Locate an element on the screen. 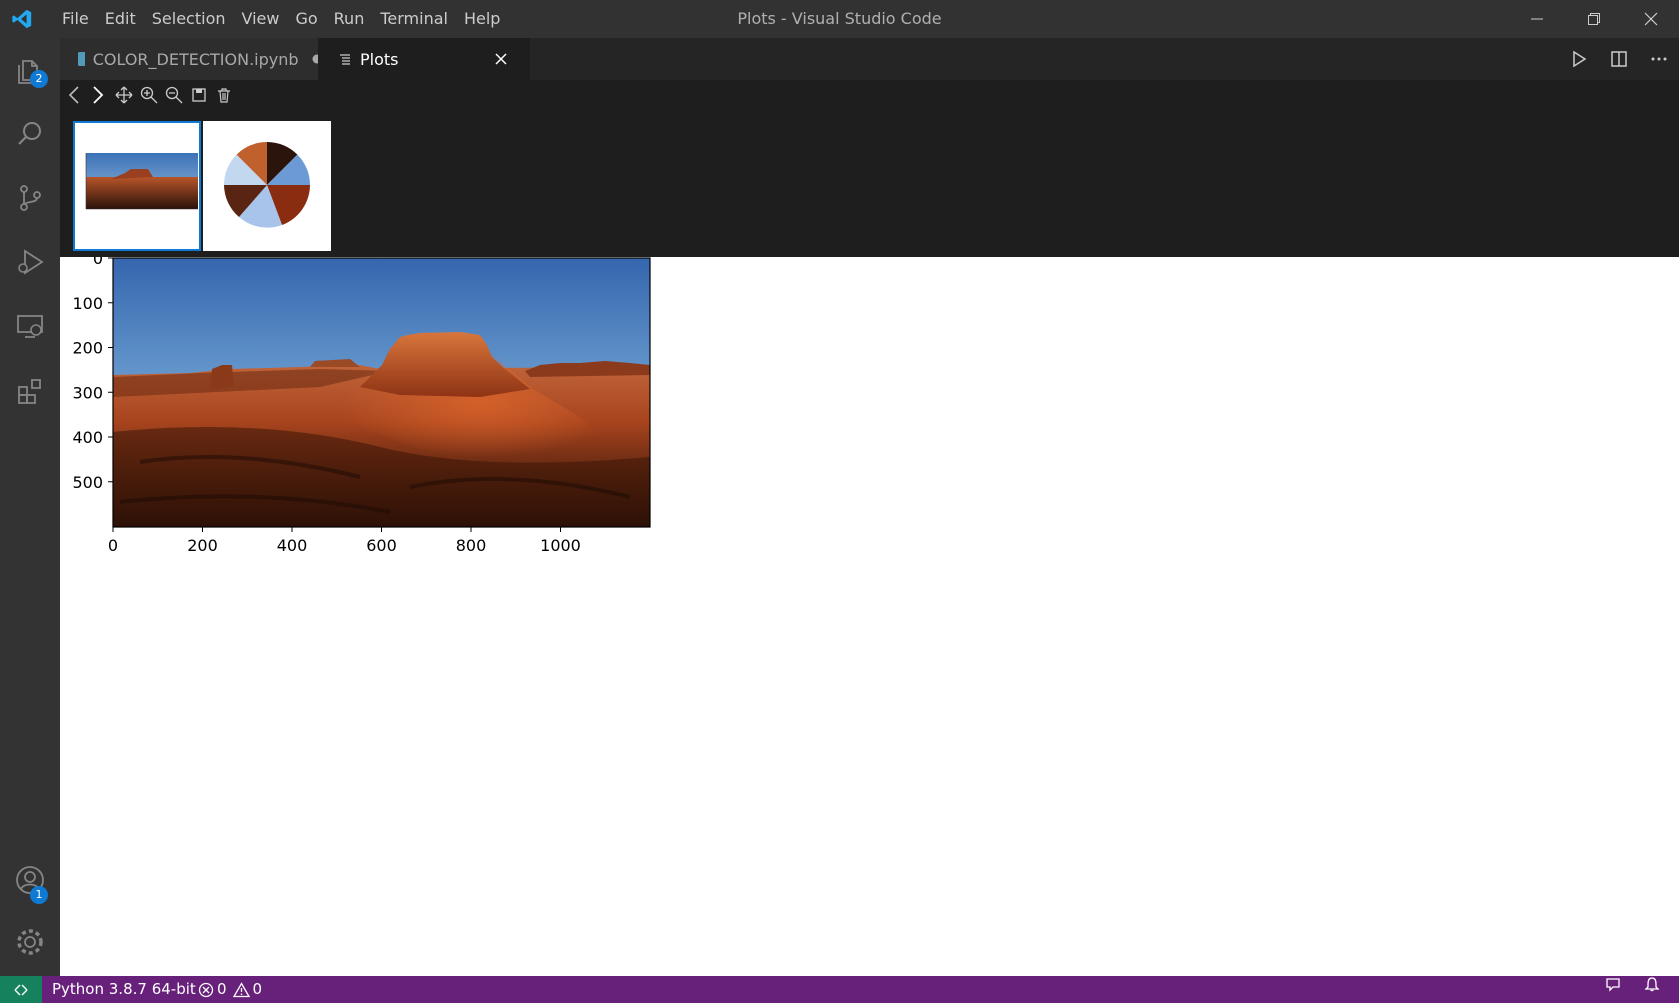 The width and height of the screenshot is (1679, 1003). extensions-icon is located at coordinates (29, 391).